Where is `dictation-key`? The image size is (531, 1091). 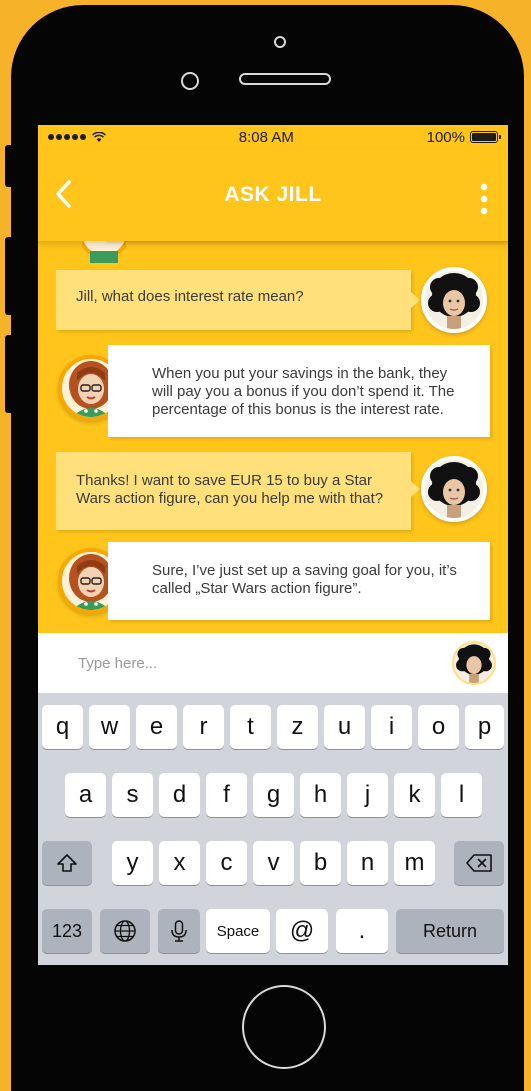 dictation-key is located at coordinates (179, 931).